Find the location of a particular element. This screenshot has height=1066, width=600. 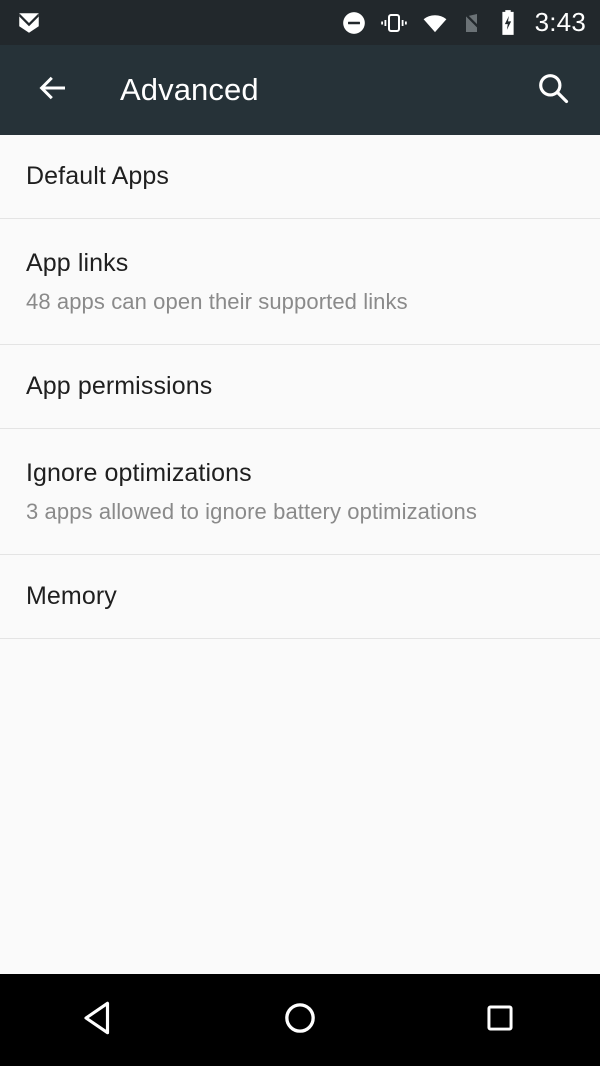

list-item-title: App permissions is located at coordinates (119, 386).